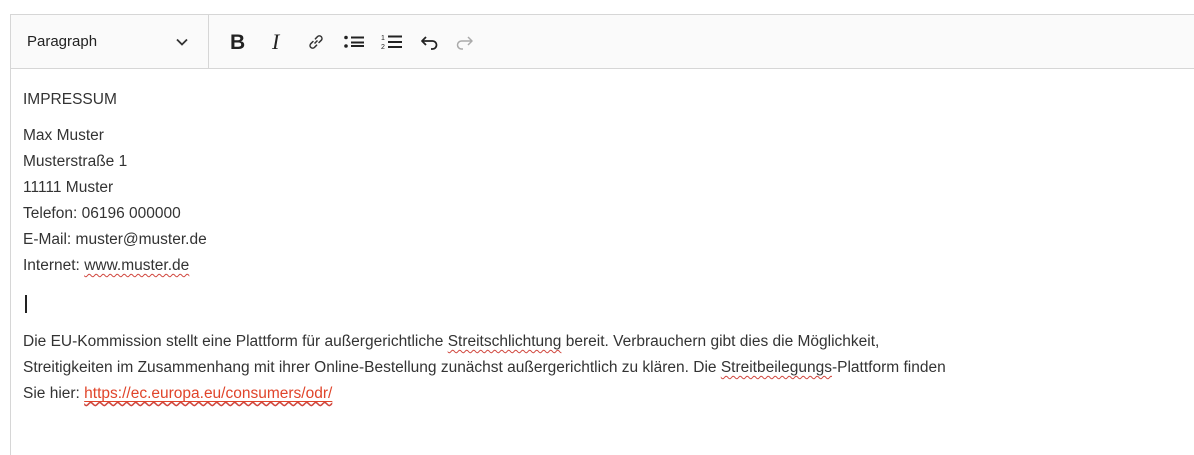 The image size is (1194, 455). I want to click on svg-text: 2, so click(383, 47).